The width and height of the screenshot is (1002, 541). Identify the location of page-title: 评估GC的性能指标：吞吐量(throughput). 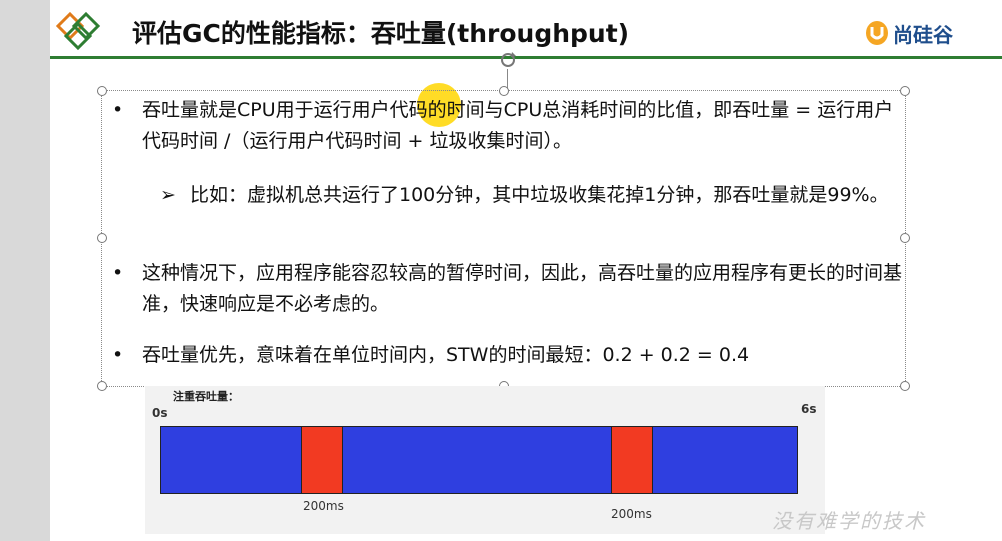
(381, 33).